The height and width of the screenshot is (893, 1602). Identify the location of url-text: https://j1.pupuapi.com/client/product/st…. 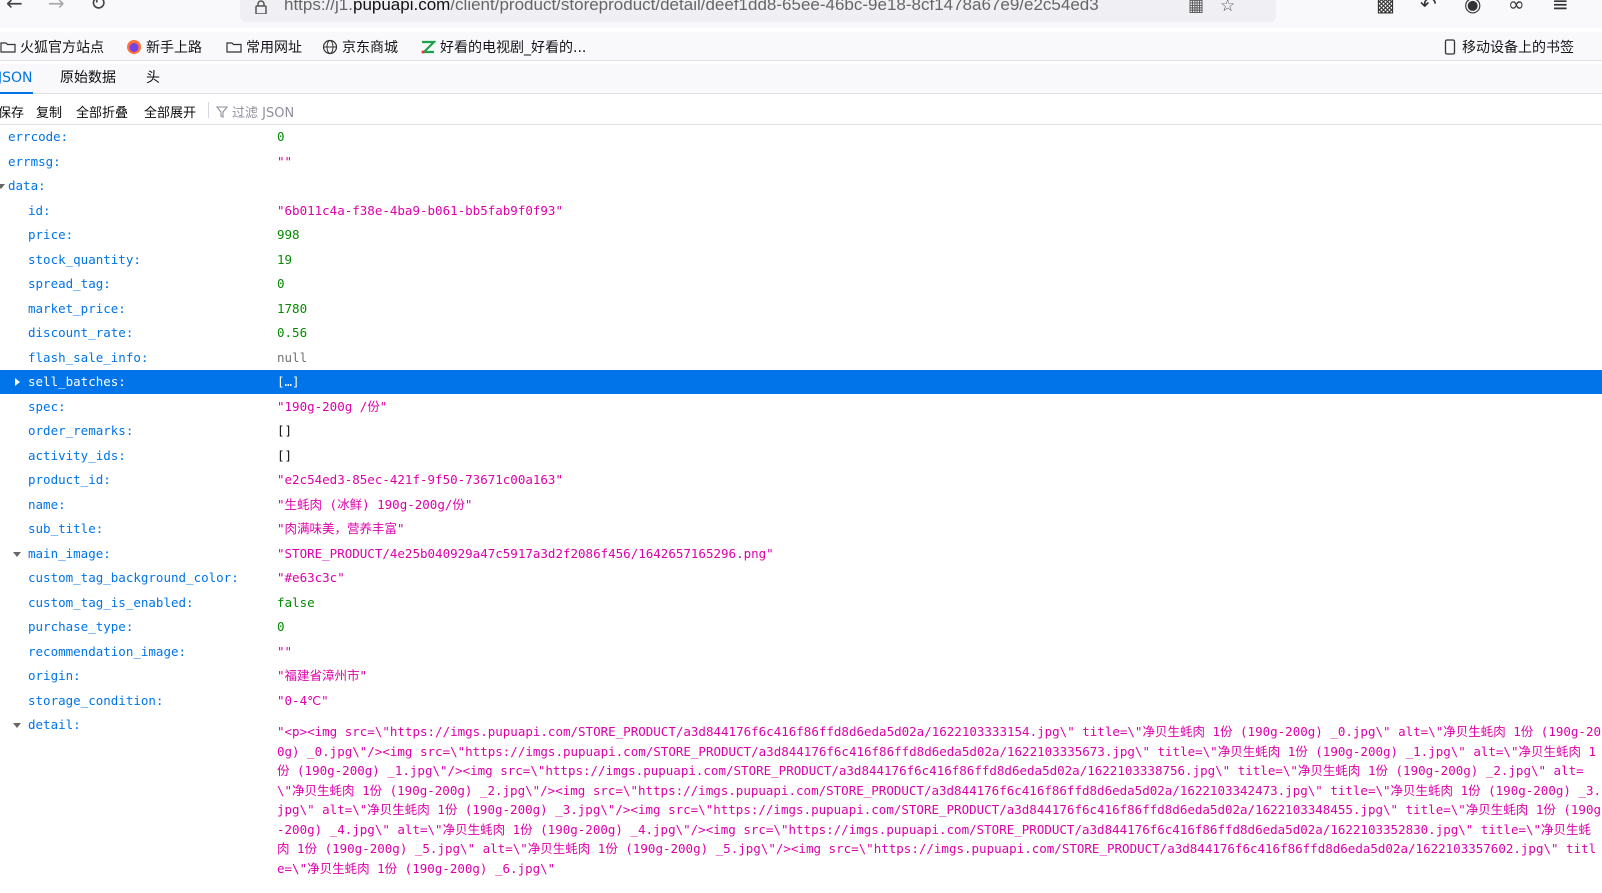
(749, 7).